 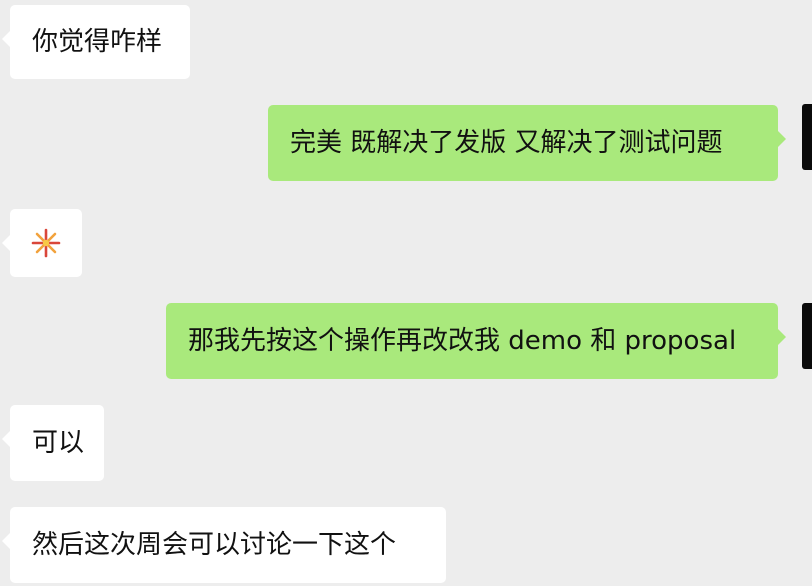 What do you see at coordinates (506, 143) in the screenshot?
I see `message-text: 完美 既解决了发版 又解决了测试问题` at bounding box center [506, 143].